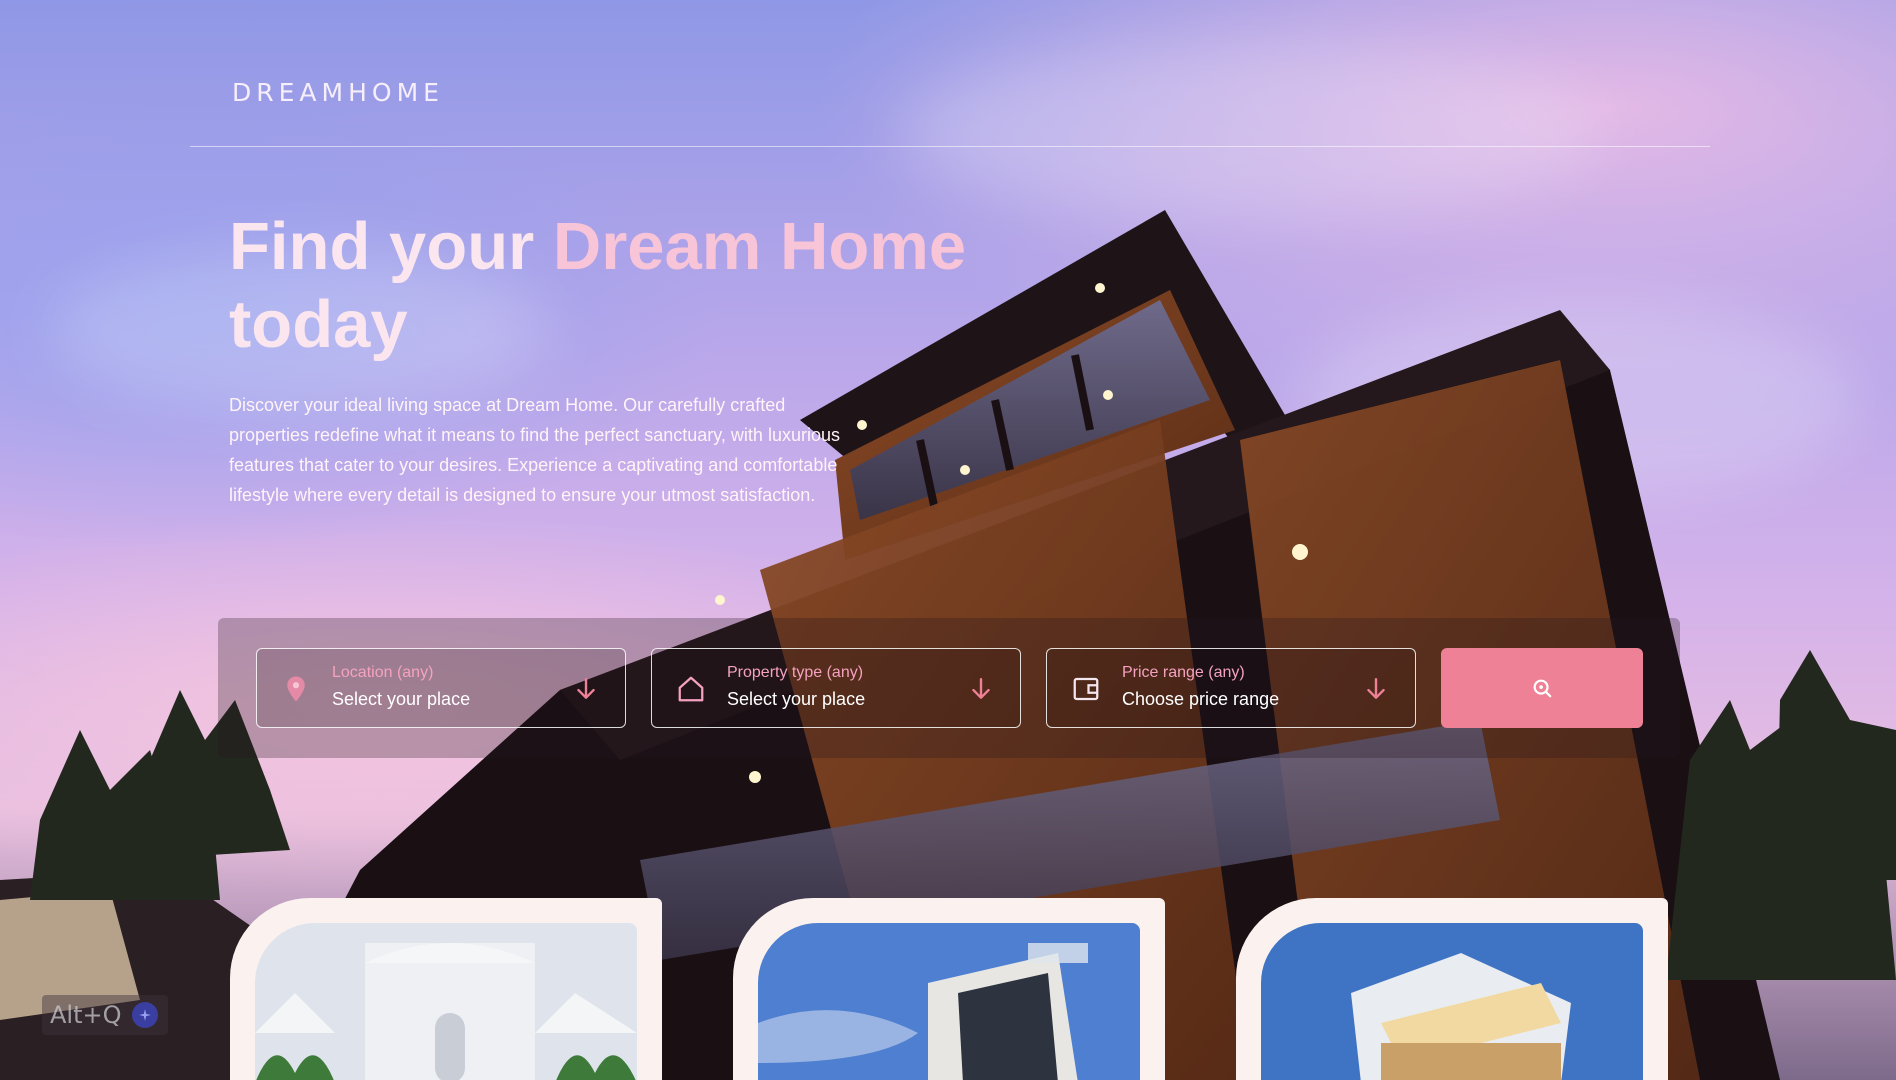  I want to click on property-type-label: Property type (any), so click(795, 672).